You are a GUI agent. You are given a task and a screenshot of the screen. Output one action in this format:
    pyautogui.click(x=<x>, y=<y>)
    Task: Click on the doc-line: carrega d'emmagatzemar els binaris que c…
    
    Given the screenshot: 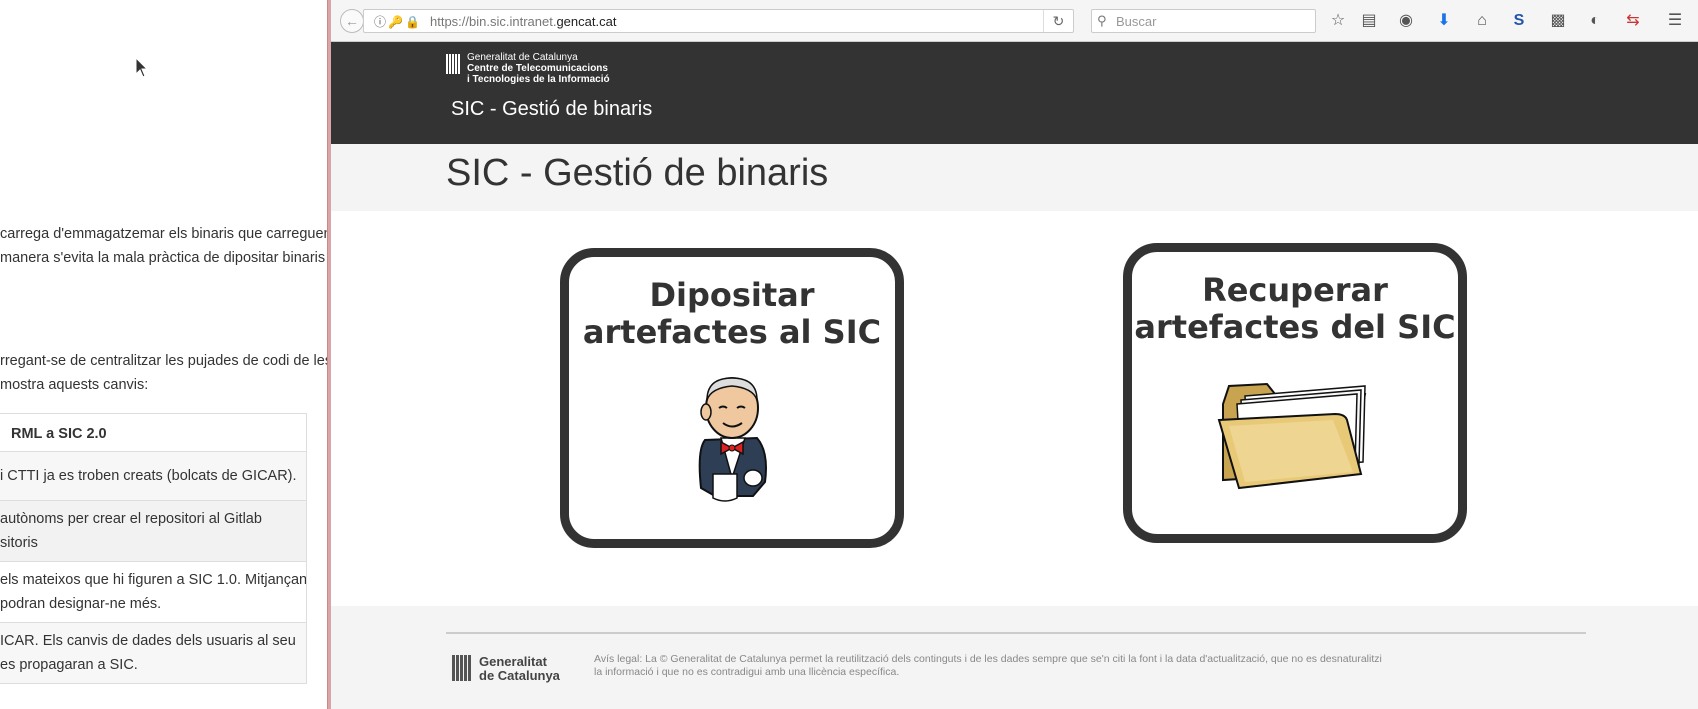 What is the action you would take?
    pyautogui.click(x=164, y=234)
    